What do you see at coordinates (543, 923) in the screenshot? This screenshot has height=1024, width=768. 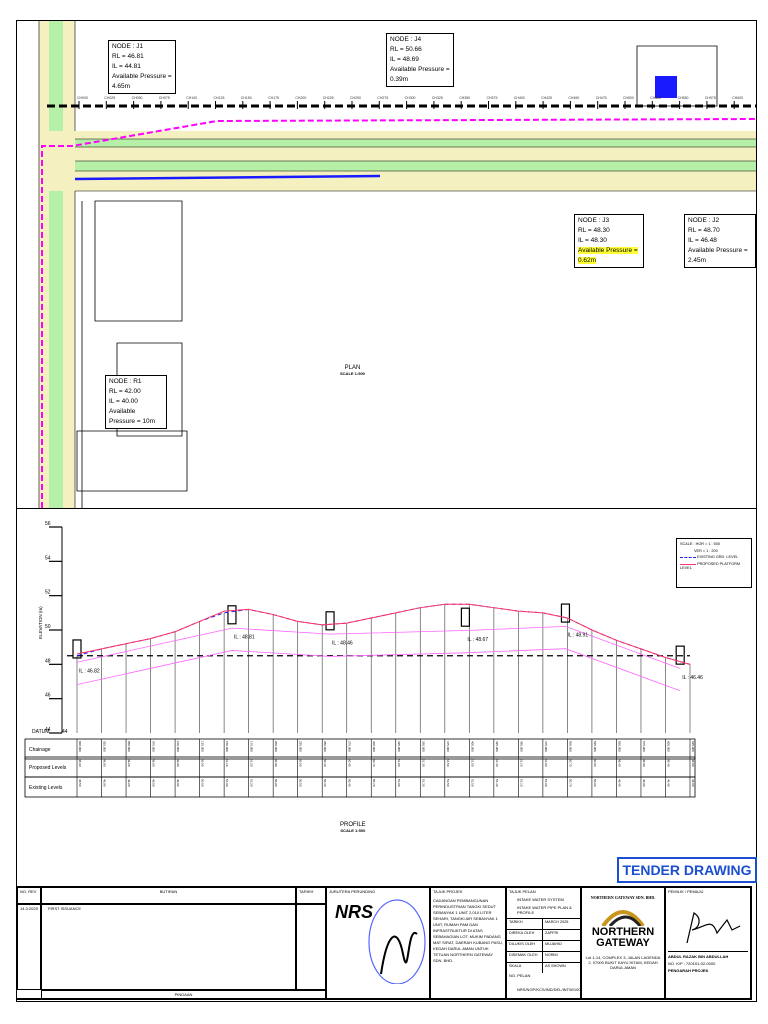 I see `field-row: TARIKH MARCH 2025` at bounding box center [543, 923].